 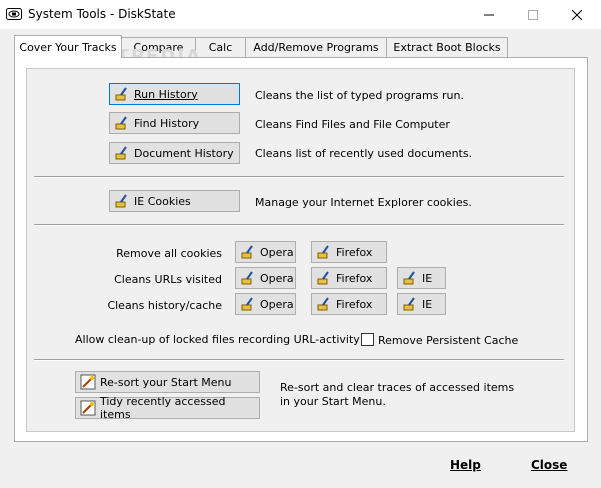 I want to click on find-history-button: Find History, so click(x=174, y=123).